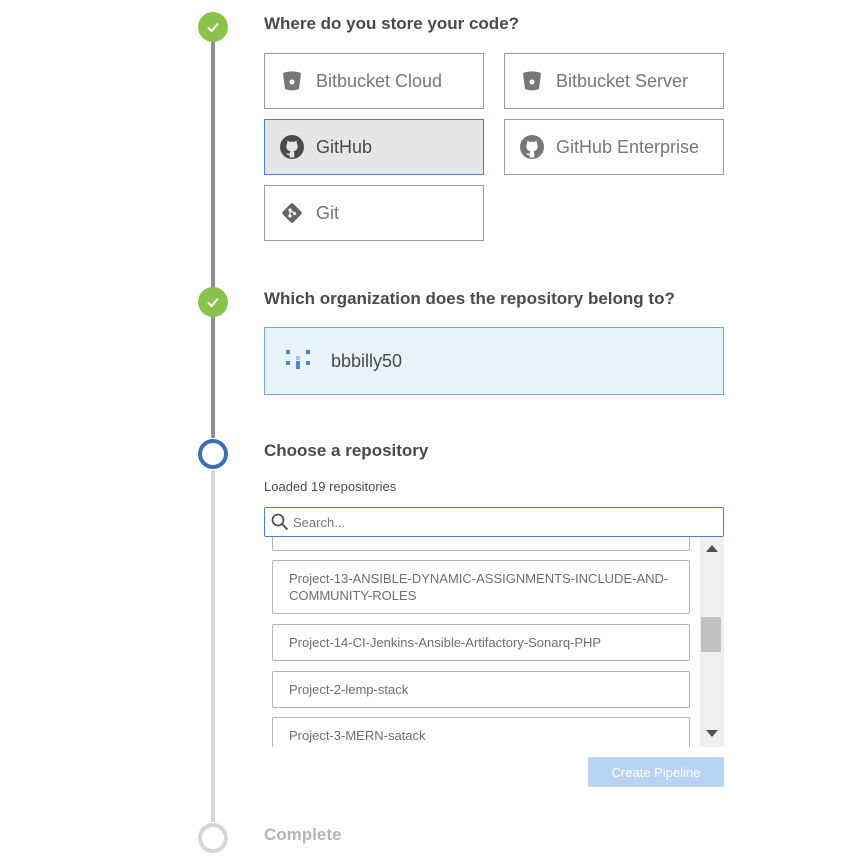 The height and width of the screenshot is (861, 855). Describe the element at coordinates (712, 733) in the screenshot. I see `scroll-down-arrow-icon` at that location.